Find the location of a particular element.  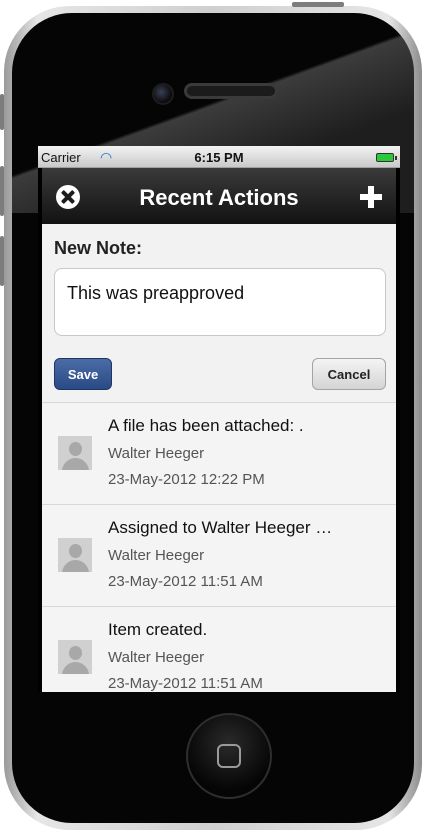

status-bar: Carrier ◠ 6:15 PM is located at coordinates (219, 157).